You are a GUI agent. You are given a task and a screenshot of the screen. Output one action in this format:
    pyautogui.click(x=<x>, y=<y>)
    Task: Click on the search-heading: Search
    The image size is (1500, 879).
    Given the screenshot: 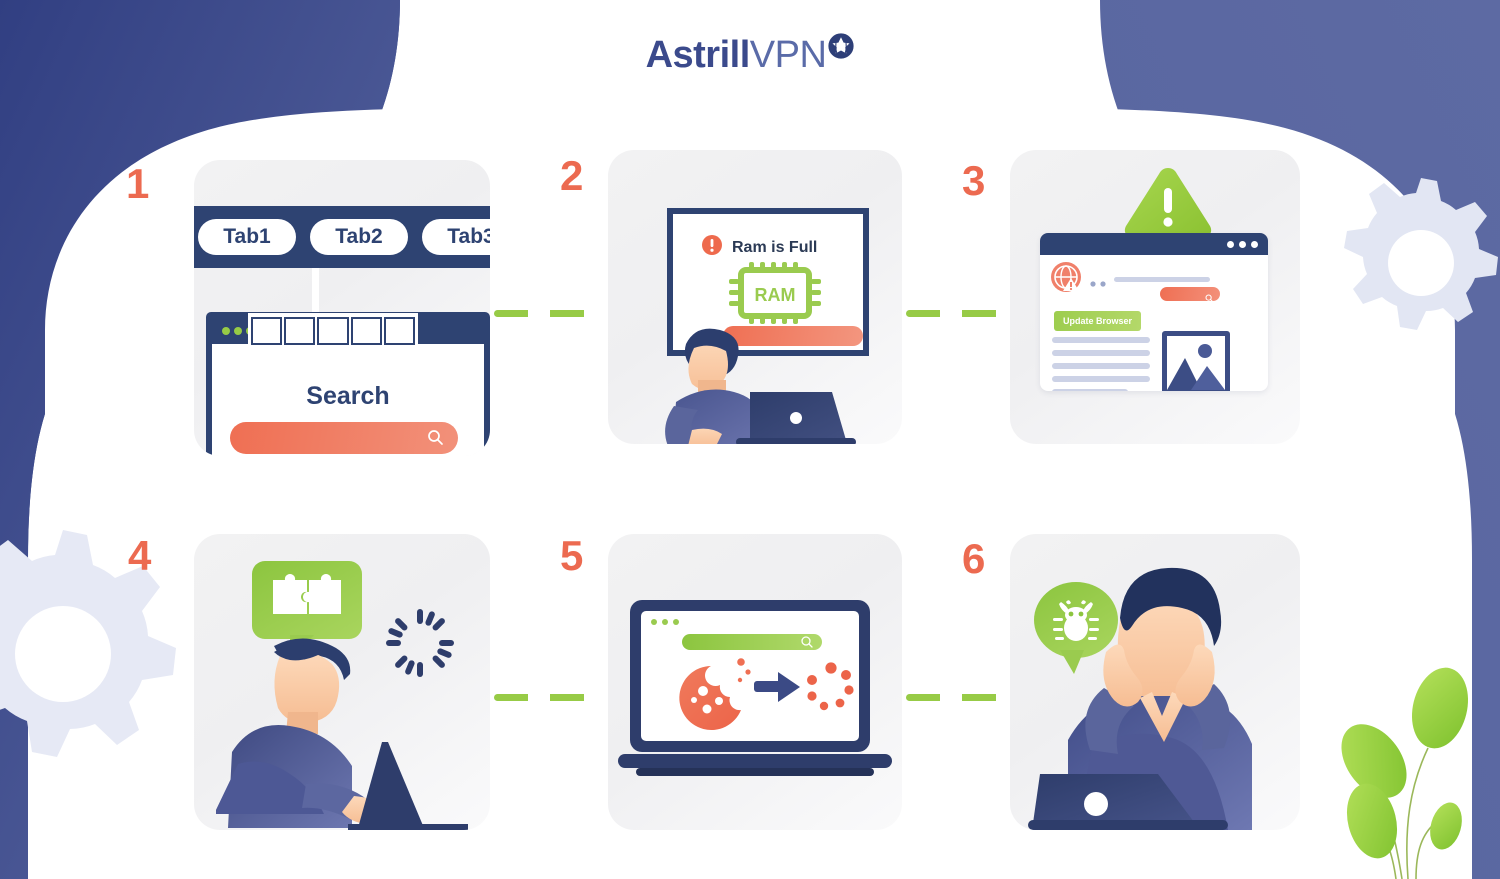 What is the action you would take?
    pyautogui.click(x=348, y=396)
    